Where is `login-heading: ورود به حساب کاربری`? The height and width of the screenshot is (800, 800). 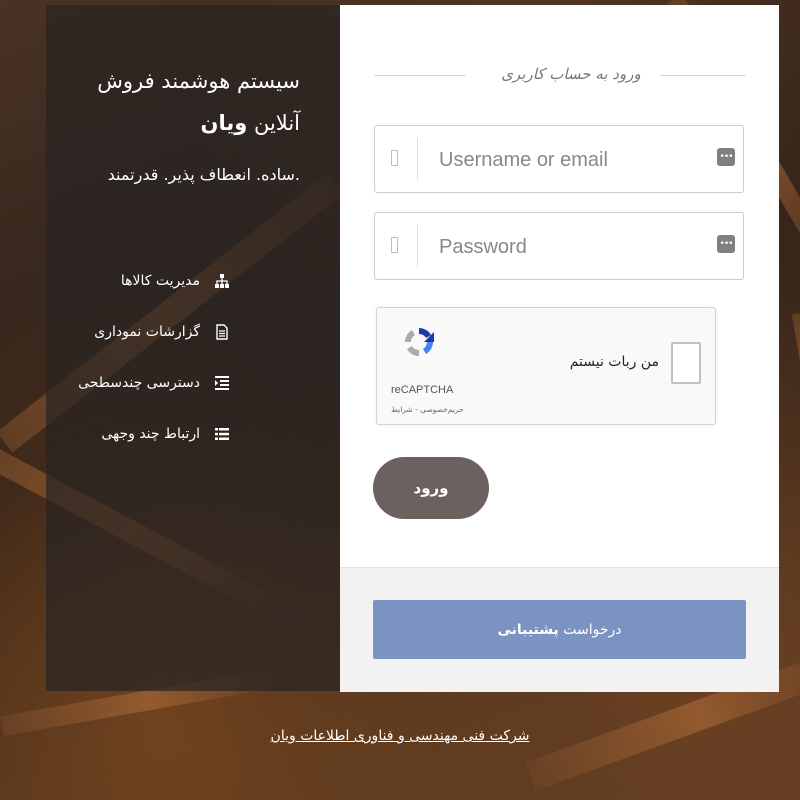
login-heading: ورود به حساب کاربری is located at coordinates (560, 76).